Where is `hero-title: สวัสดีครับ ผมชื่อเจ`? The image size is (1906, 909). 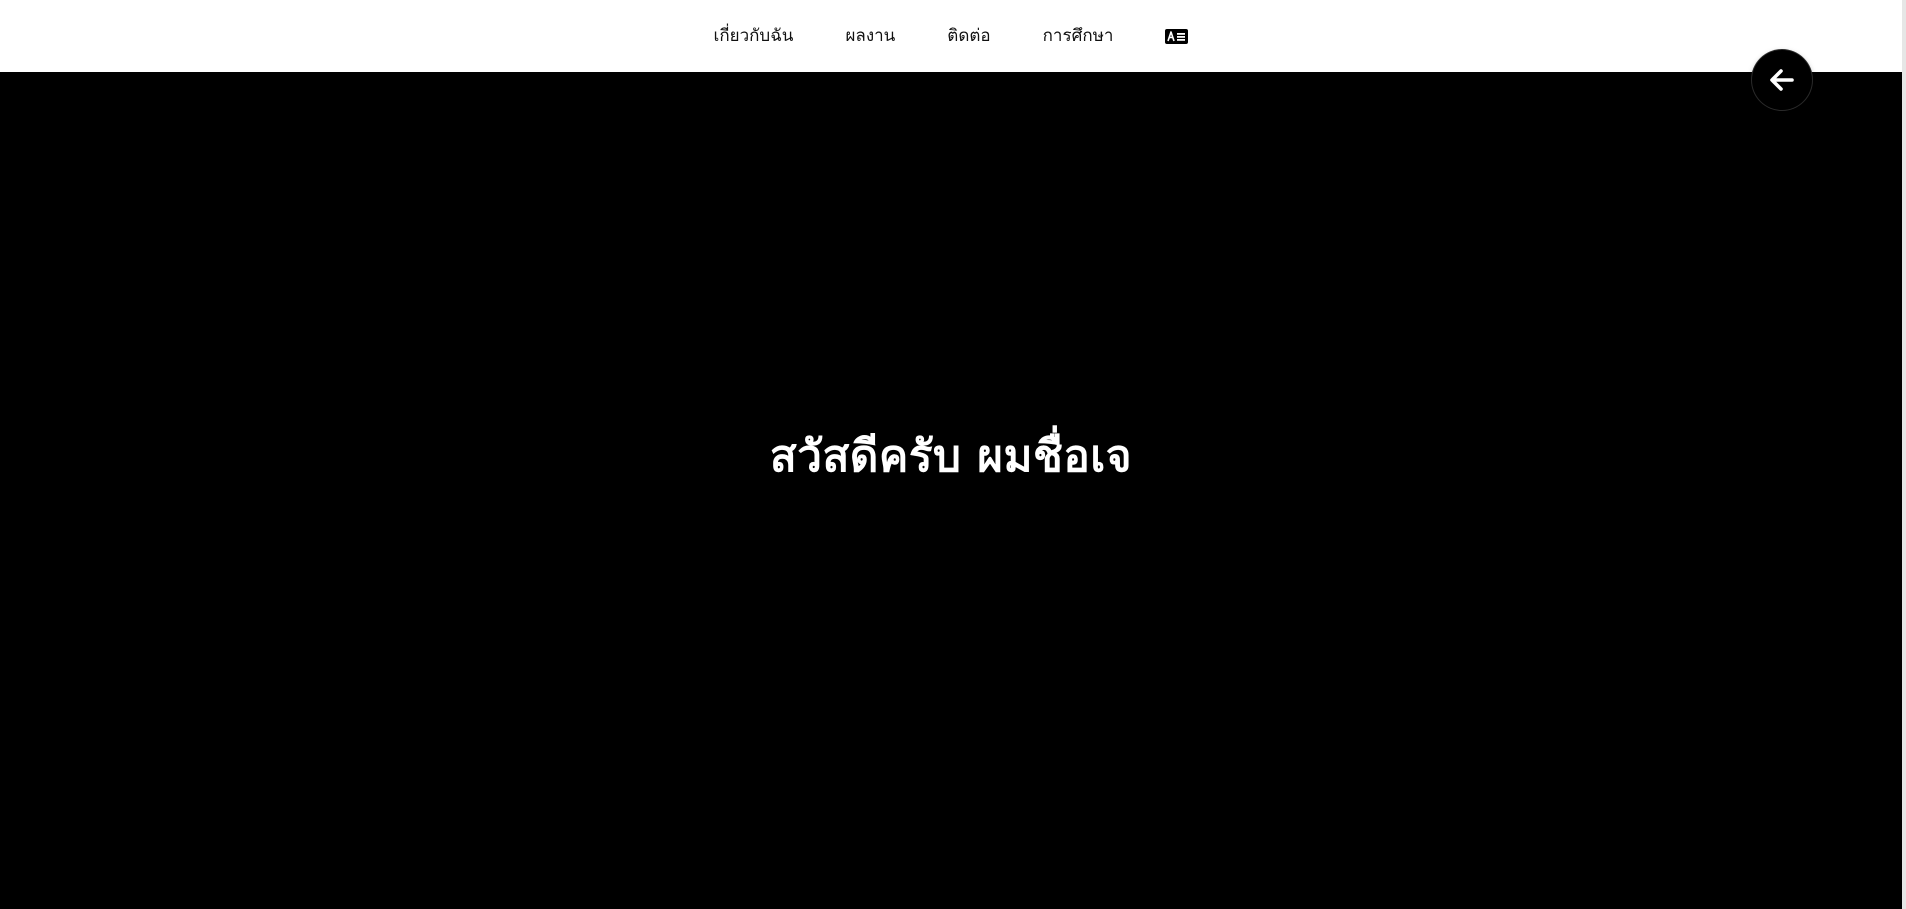 hero-title: สวัสดีครับ ผมชื่อเจ is located at coordinates (951, 456).